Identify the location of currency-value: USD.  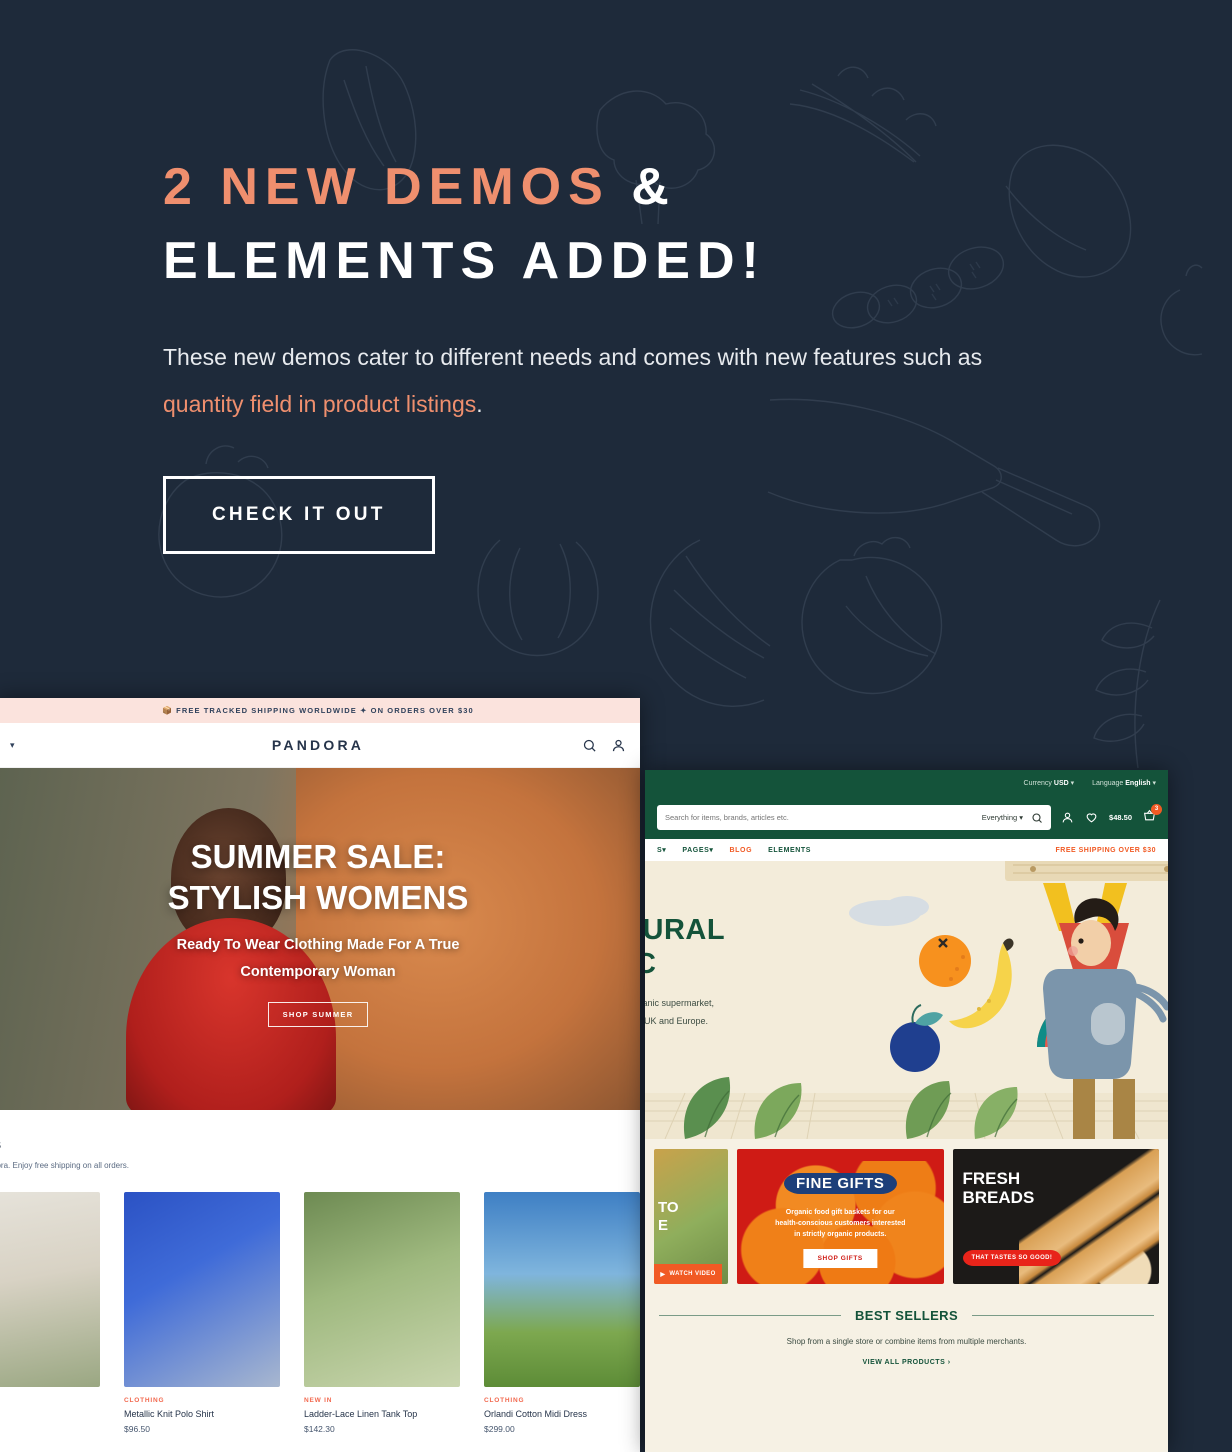
(1061, 783).